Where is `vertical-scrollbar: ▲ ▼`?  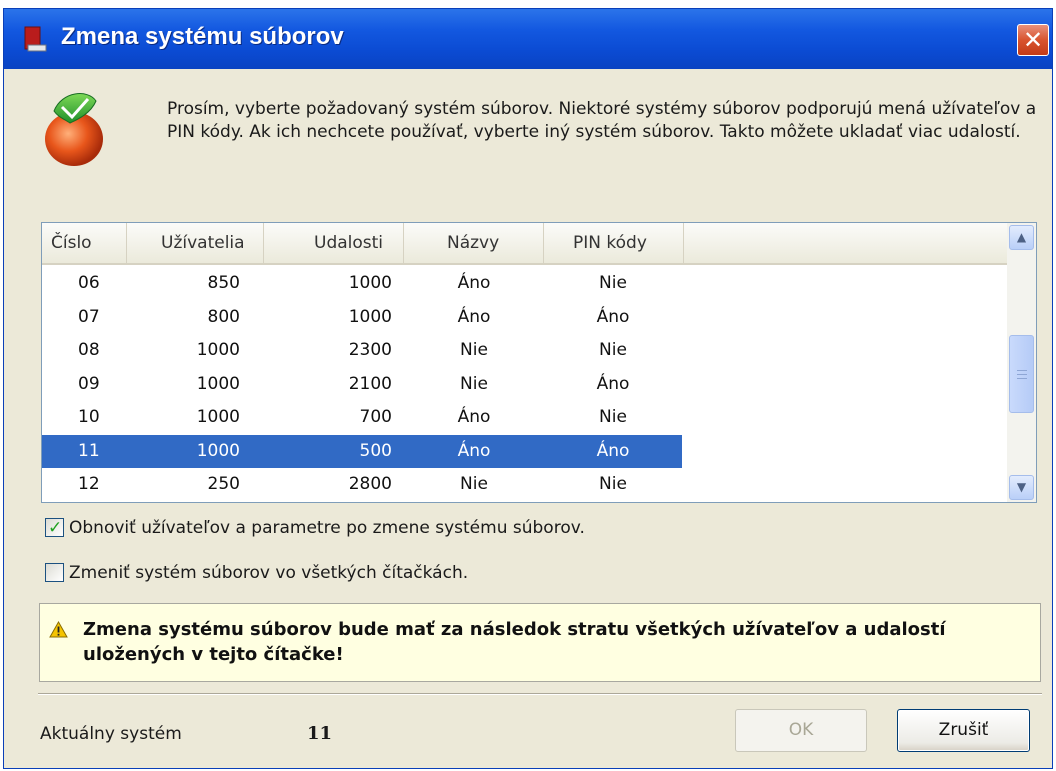
vertical-scrollbar: ▲ ▼ is located at coordinates (1021, 362).